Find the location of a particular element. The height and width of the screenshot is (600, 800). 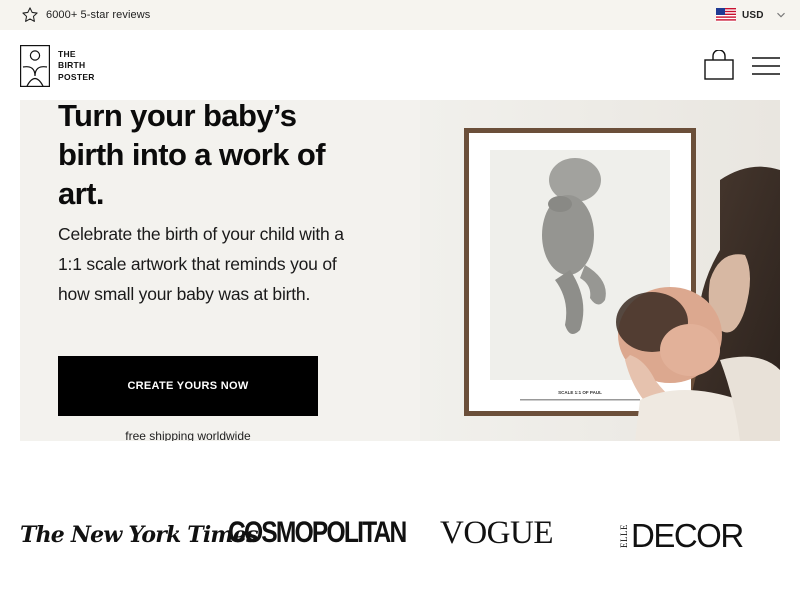

elle-text: ELLE is located at coordinates (624, 536).